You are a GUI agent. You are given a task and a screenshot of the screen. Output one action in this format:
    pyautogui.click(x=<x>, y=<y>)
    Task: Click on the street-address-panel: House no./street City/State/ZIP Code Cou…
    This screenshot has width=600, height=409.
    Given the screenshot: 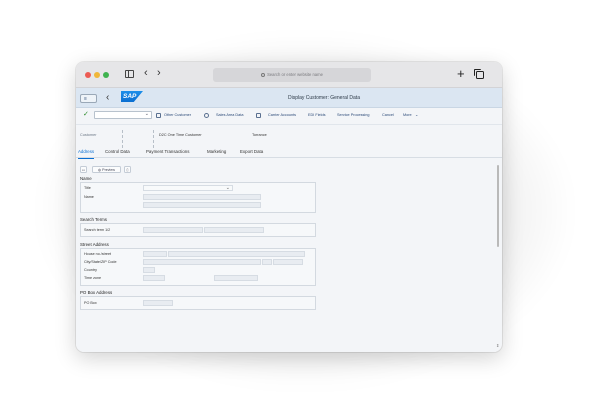 What is the action you would take?
    pyautogui.click(x=198, y=267)
    